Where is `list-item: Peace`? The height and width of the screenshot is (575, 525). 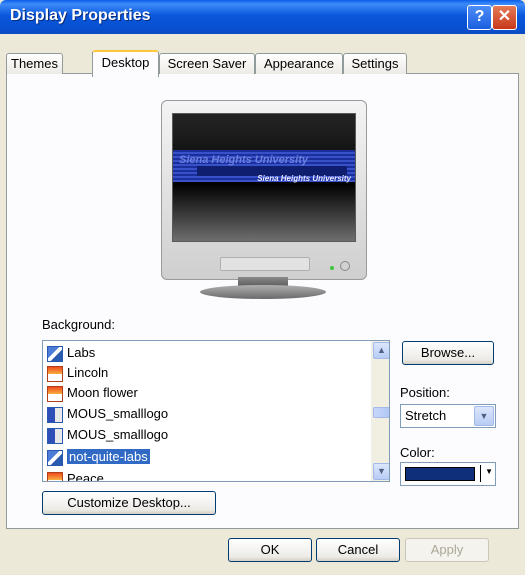 list-item: Peace is located at coordinates (75, 475).